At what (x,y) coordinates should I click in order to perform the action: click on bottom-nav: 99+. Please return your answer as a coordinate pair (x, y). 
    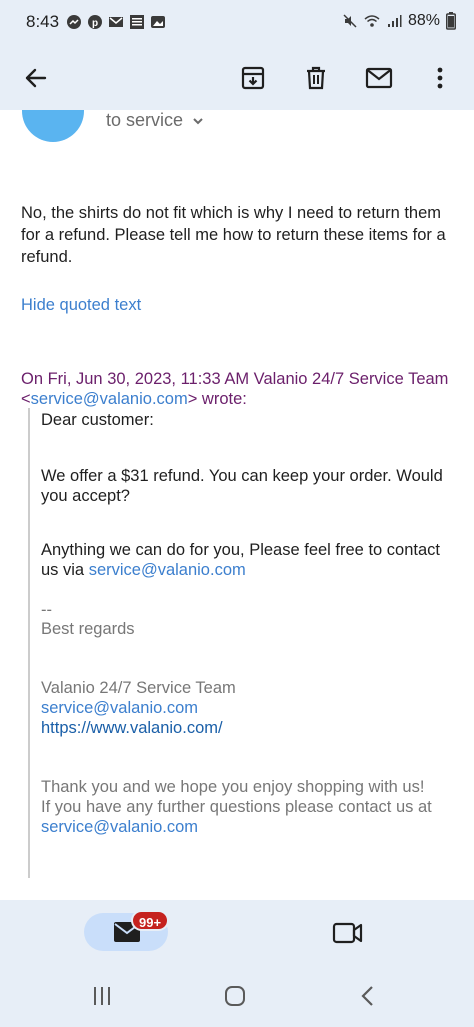
    Looking at the image, I should click on (237, 963).